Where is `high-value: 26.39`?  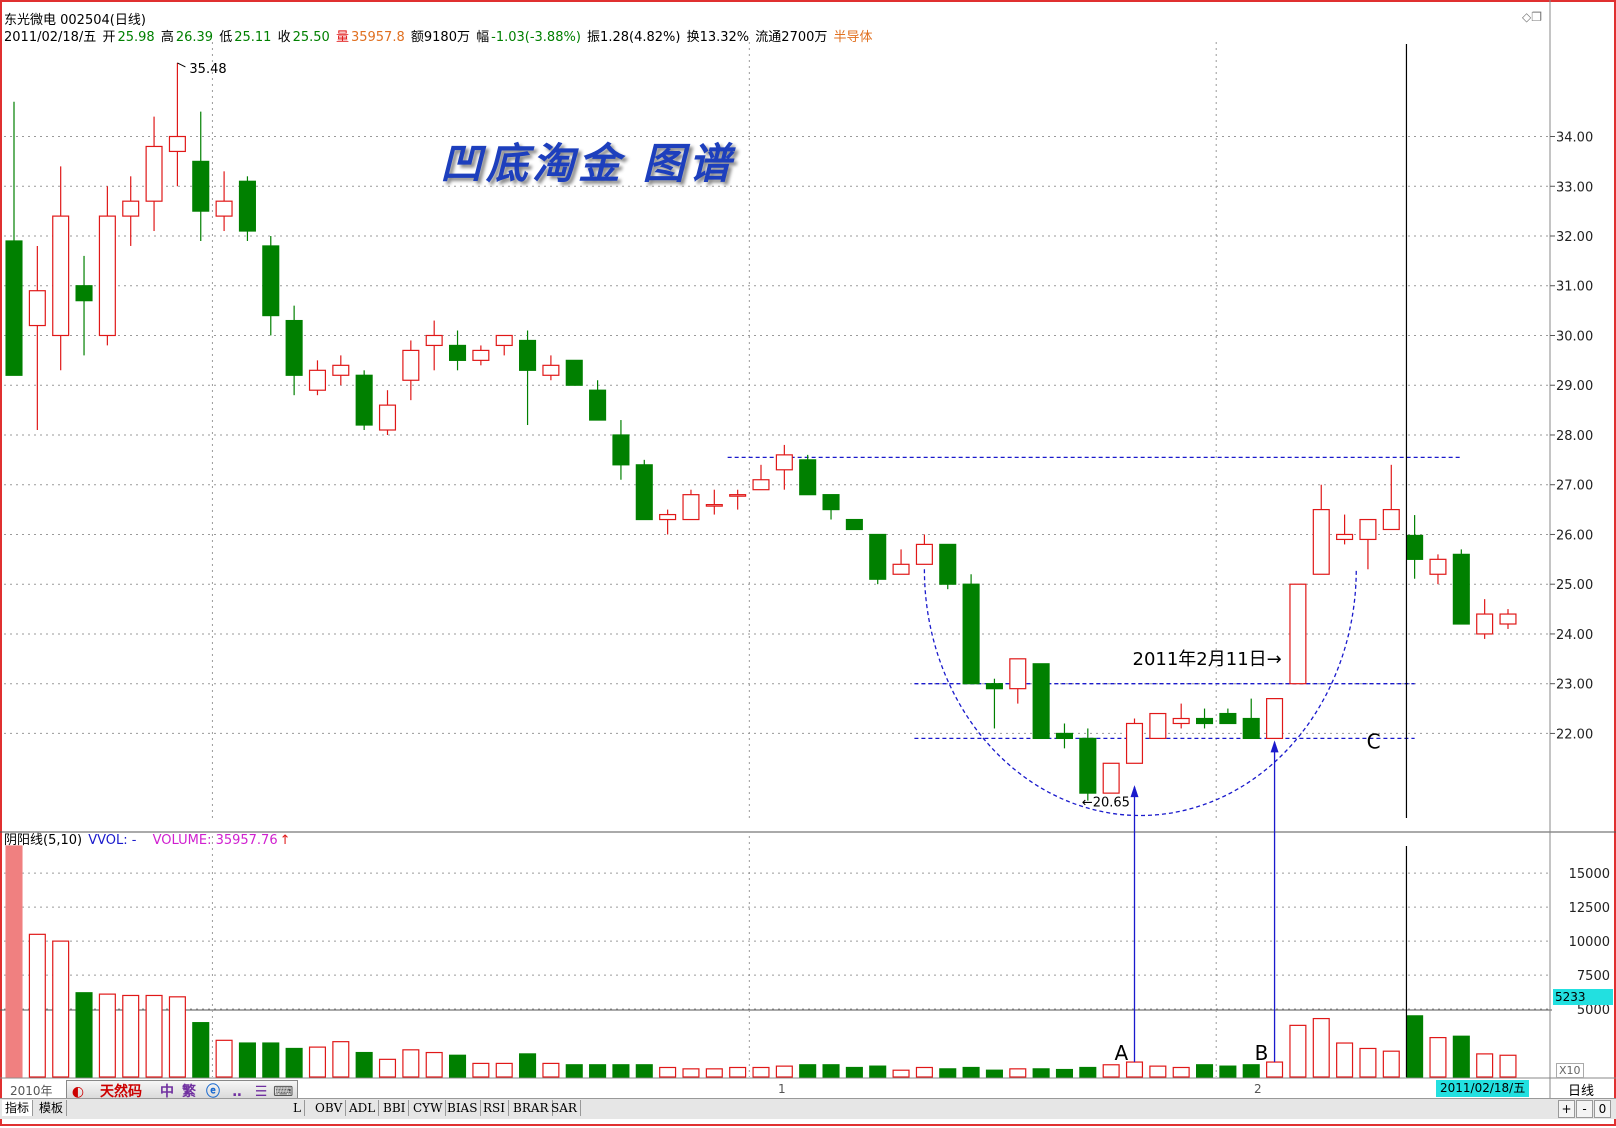
high-value: 26.39 is located at coordinates (194, 37).